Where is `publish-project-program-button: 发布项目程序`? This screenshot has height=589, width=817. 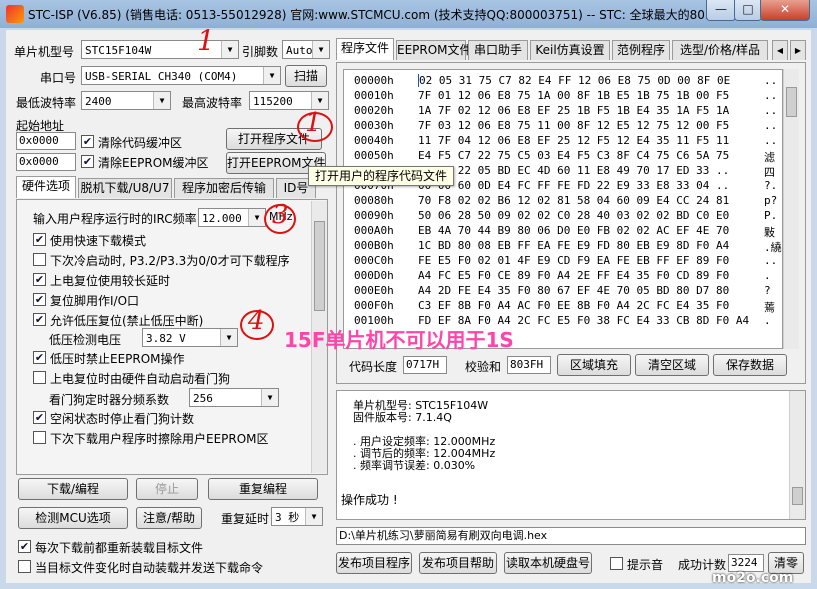 publish-project-program-button: 发布项目程序 is located at coordinates (374, 563).